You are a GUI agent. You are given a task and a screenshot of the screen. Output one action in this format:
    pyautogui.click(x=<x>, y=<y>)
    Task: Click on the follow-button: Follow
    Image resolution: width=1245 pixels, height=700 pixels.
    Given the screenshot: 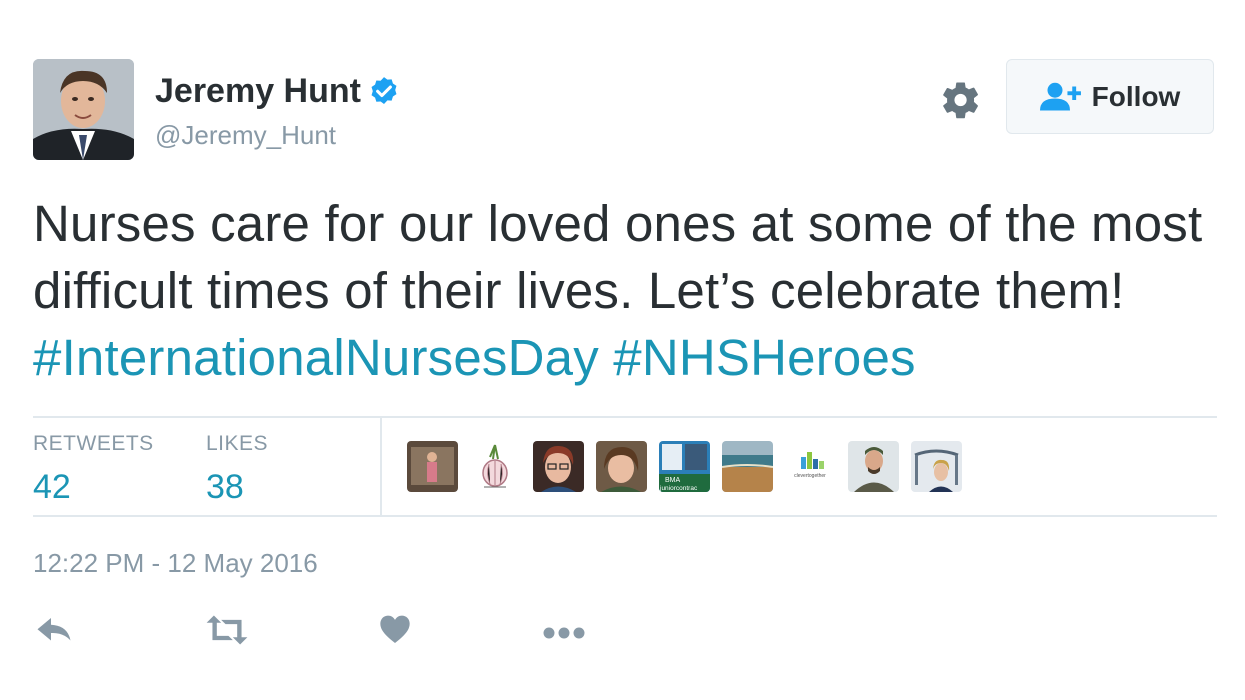 What is the action you would take?
    pyautogui.click(x=1110, y=96)
    